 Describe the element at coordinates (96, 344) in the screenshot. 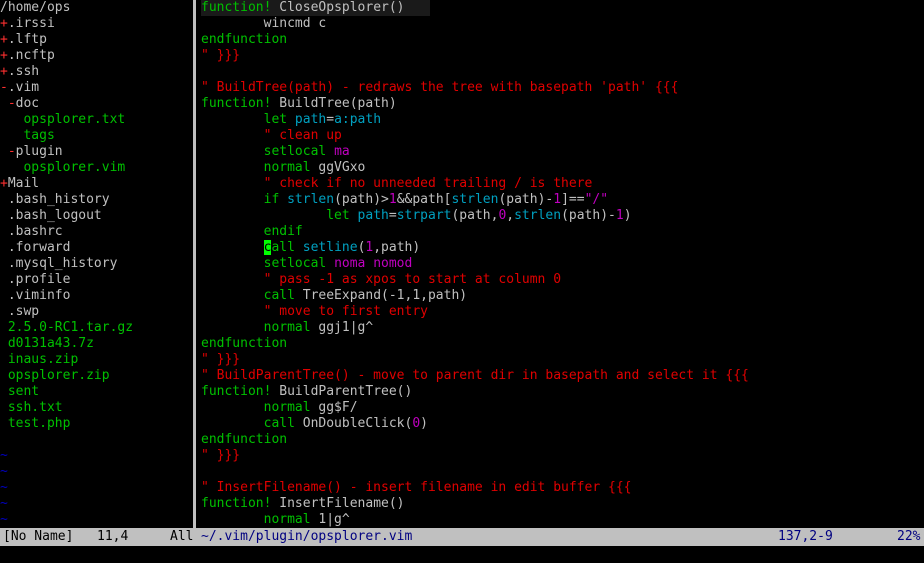

I see `tree-row: d0131a43.7z` at that location.